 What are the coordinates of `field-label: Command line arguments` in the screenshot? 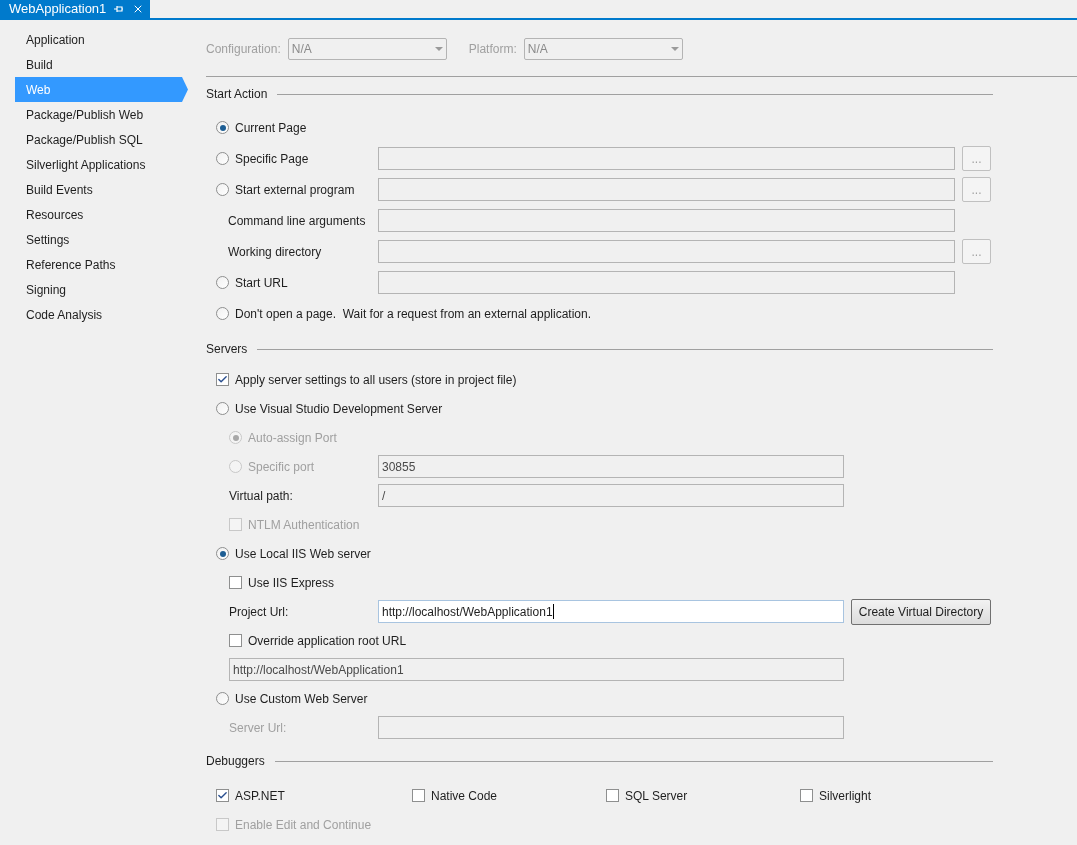 It's located at (296, 221).